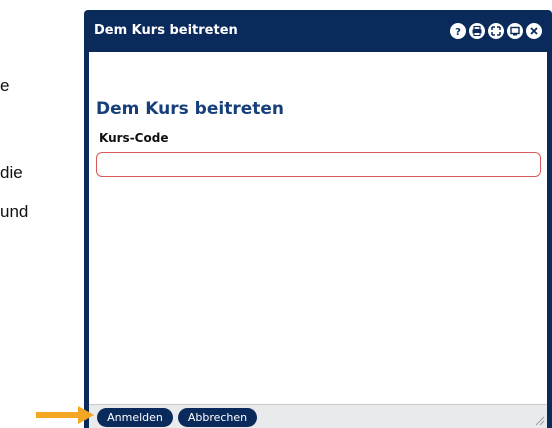 This screenshot has width=552, height=428. What do you see at coordinates (477, 31) in the screenshot?
I see `print-icon` at bounding box center [477, 31].